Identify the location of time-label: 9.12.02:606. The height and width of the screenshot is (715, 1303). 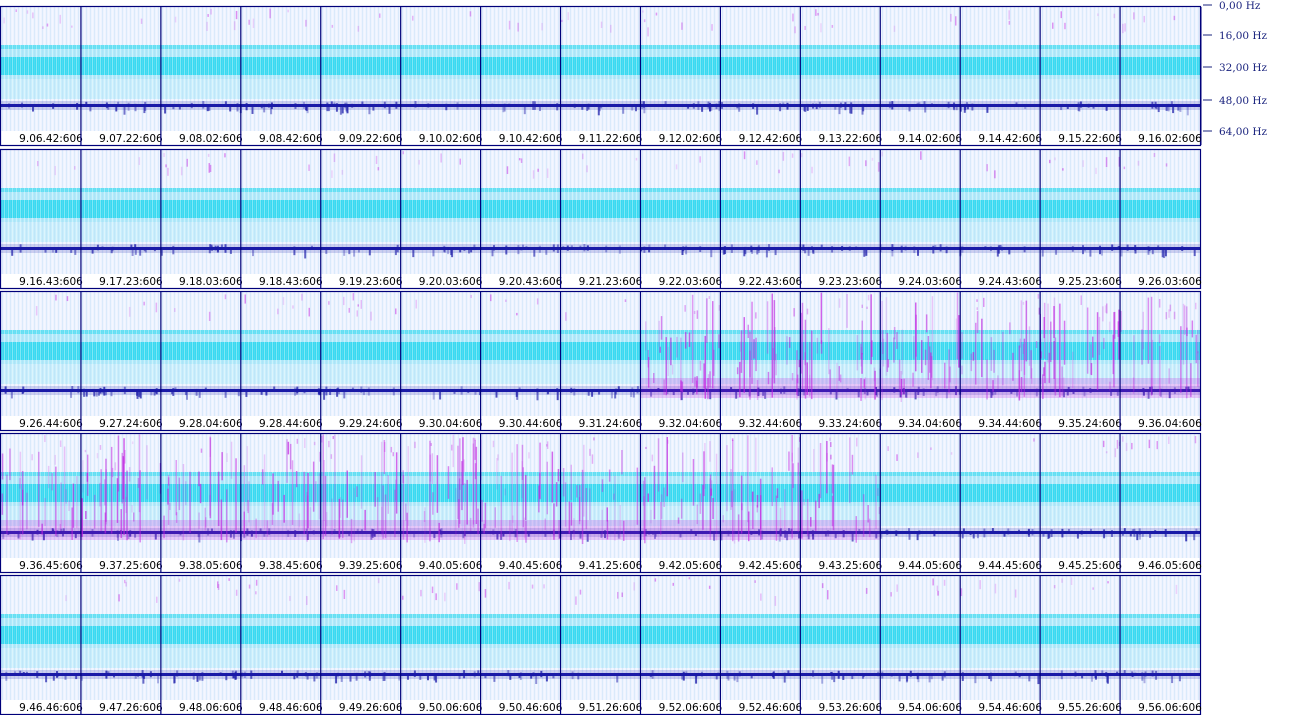
(691, 139).